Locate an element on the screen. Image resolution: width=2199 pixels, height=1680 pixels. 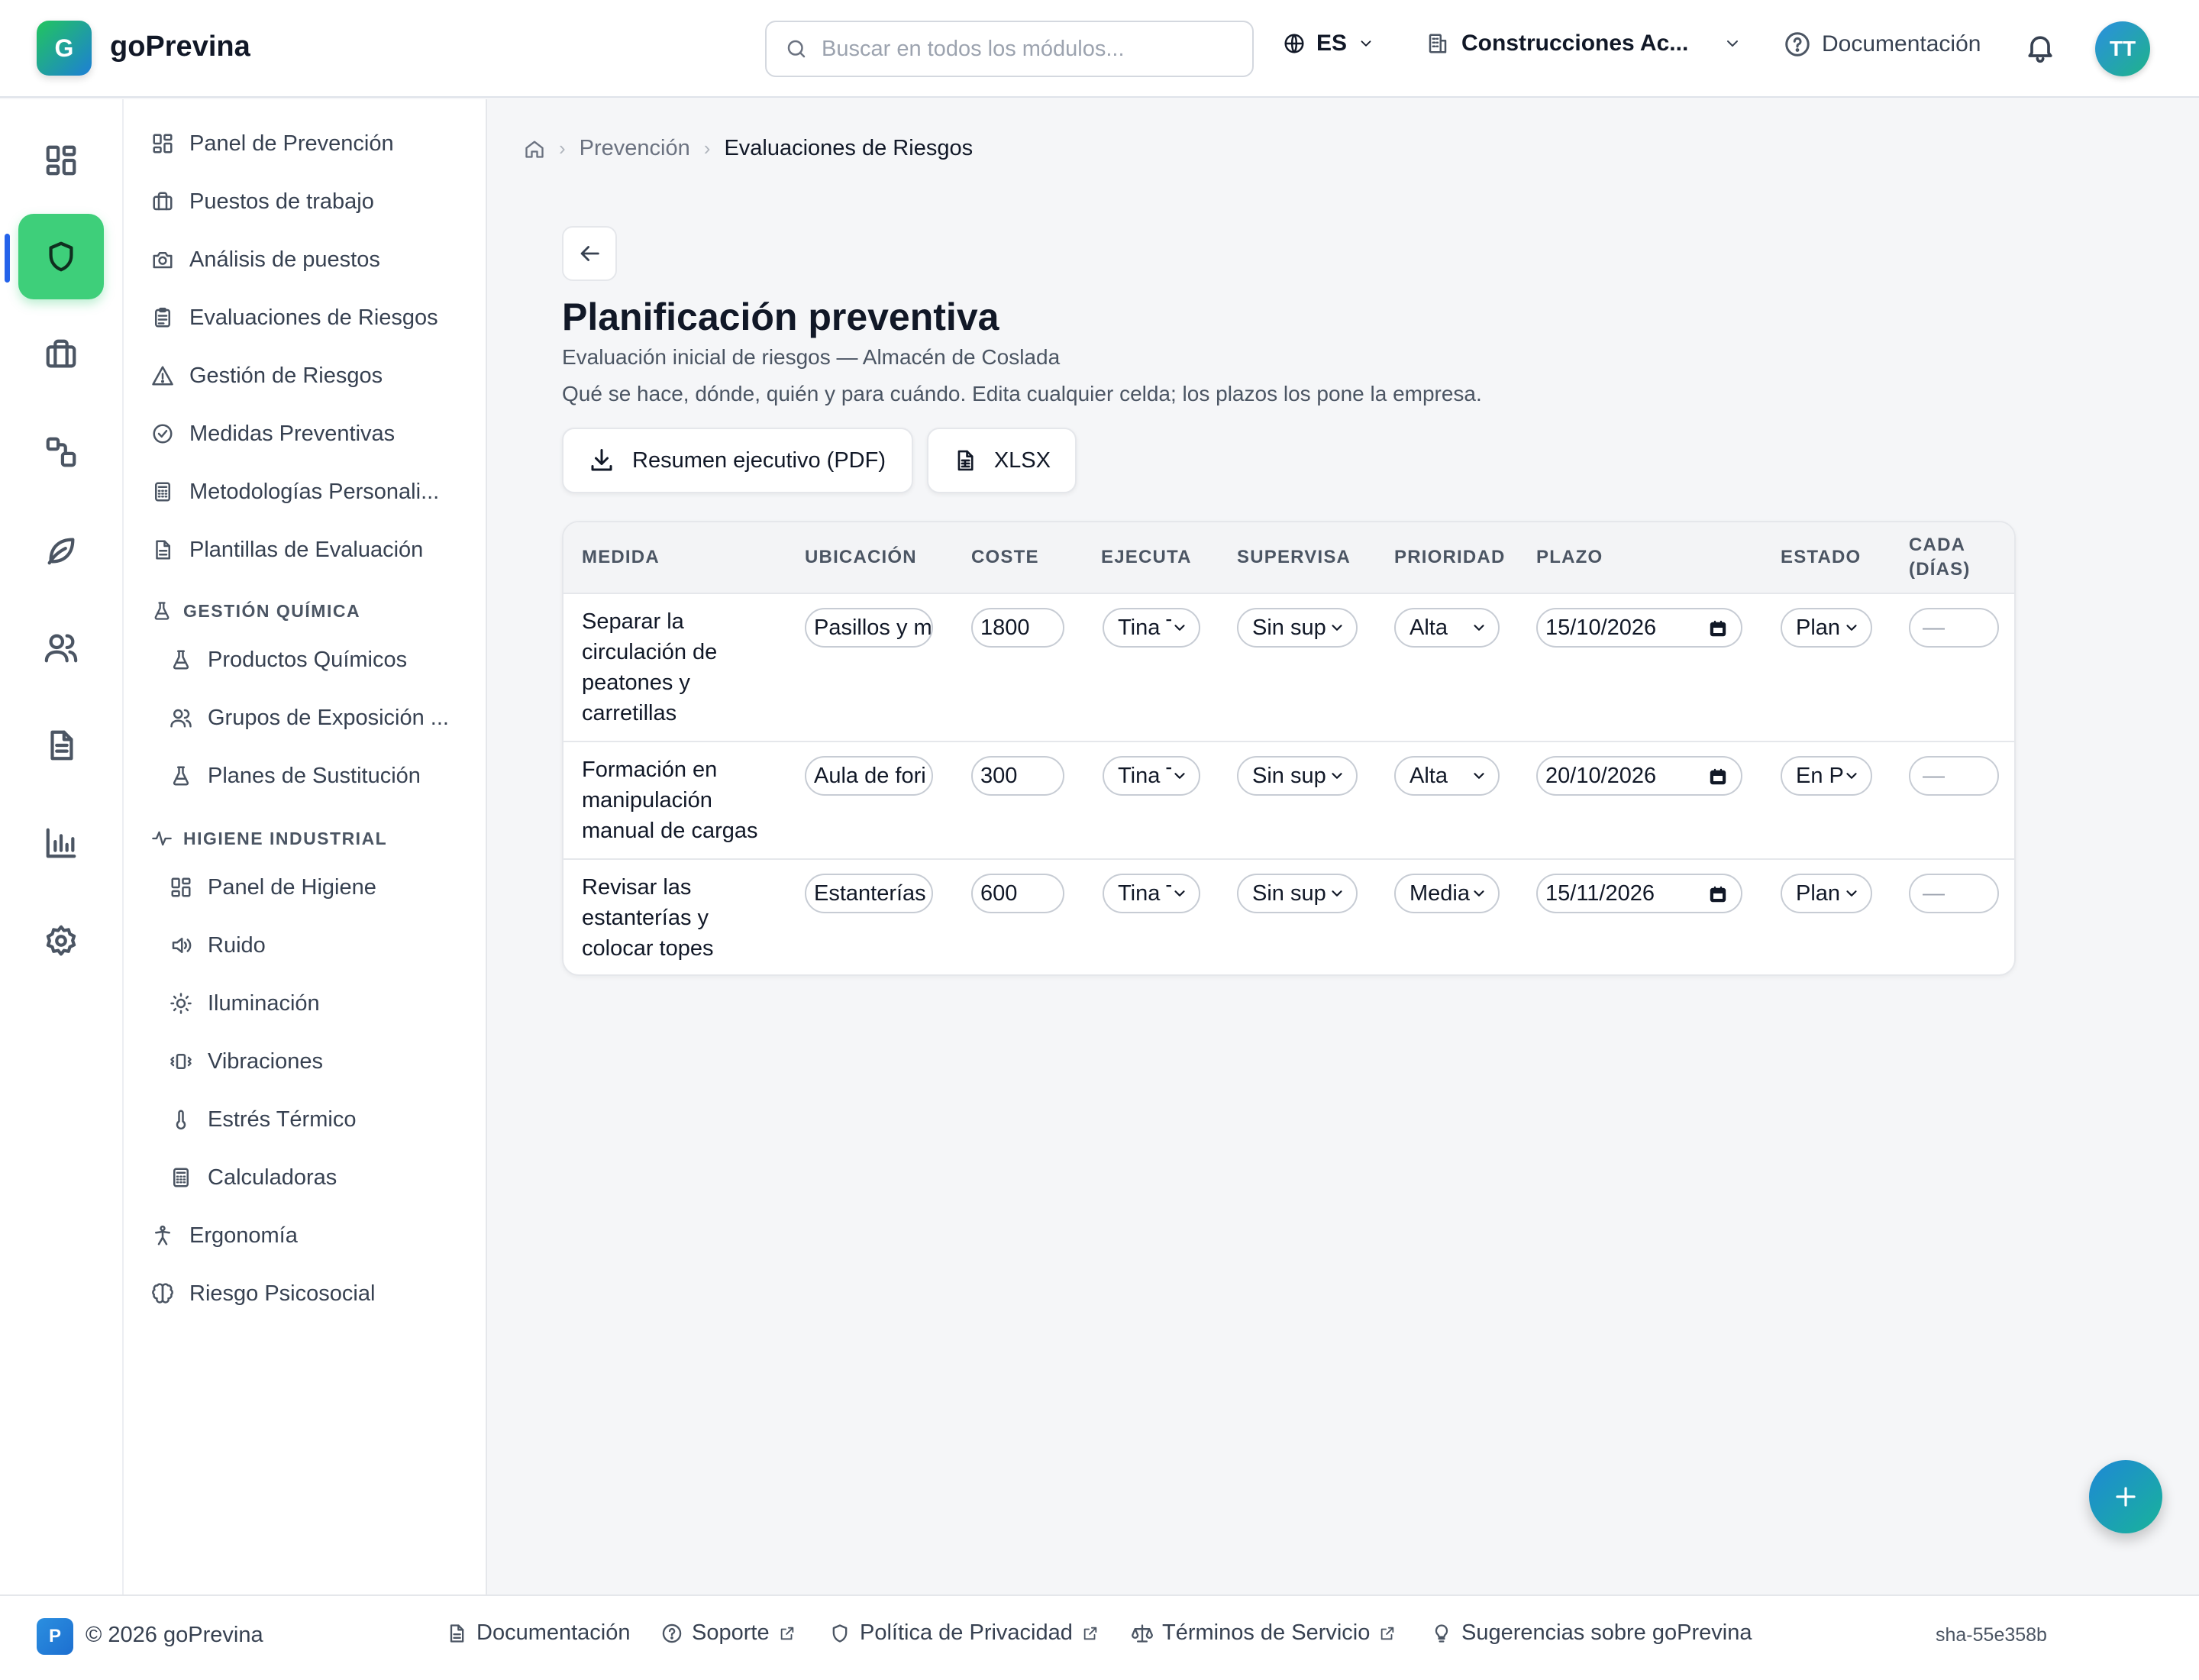
footer-docs-link: Documentación is located at coordinates (539, 1633).